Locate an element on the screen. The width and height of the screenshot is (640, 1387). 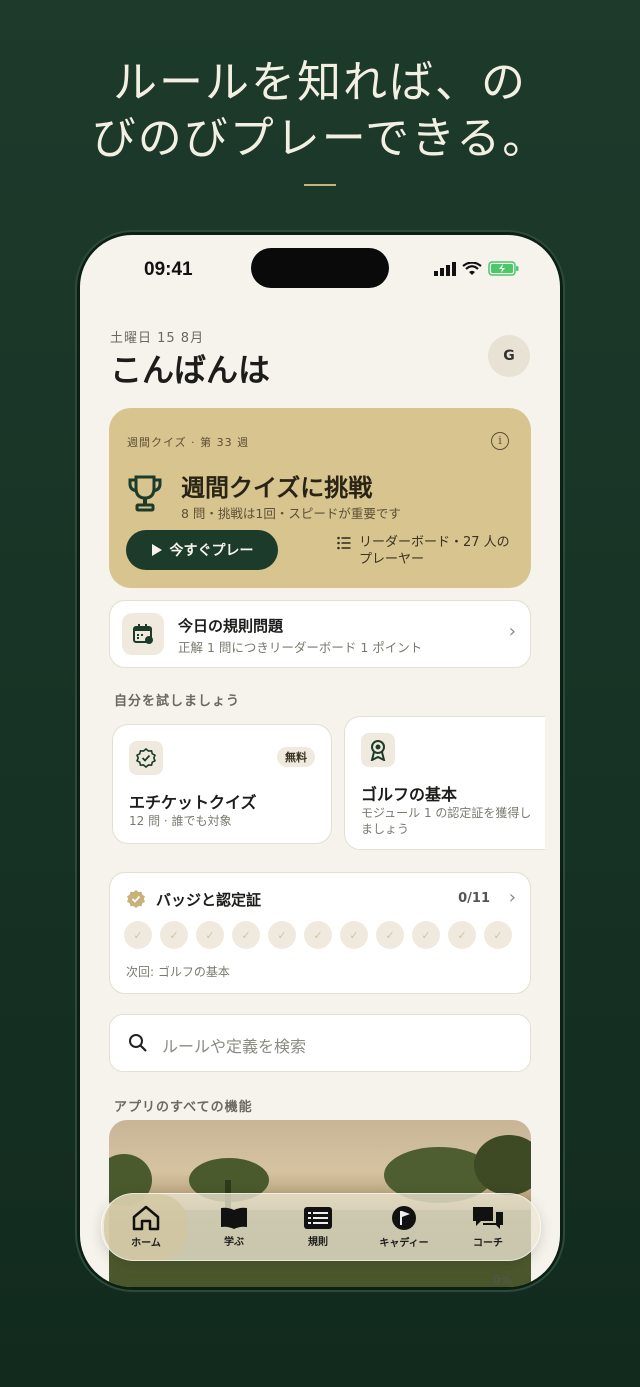
badges-card: バッジと認定証 0/11 › ✓ ✓ ✓ ✓ ✓ ✓ ✓ ✓ ✓ ✓ ✓ 次回: ゴルフの基本 is located at coordinates (320, 933).